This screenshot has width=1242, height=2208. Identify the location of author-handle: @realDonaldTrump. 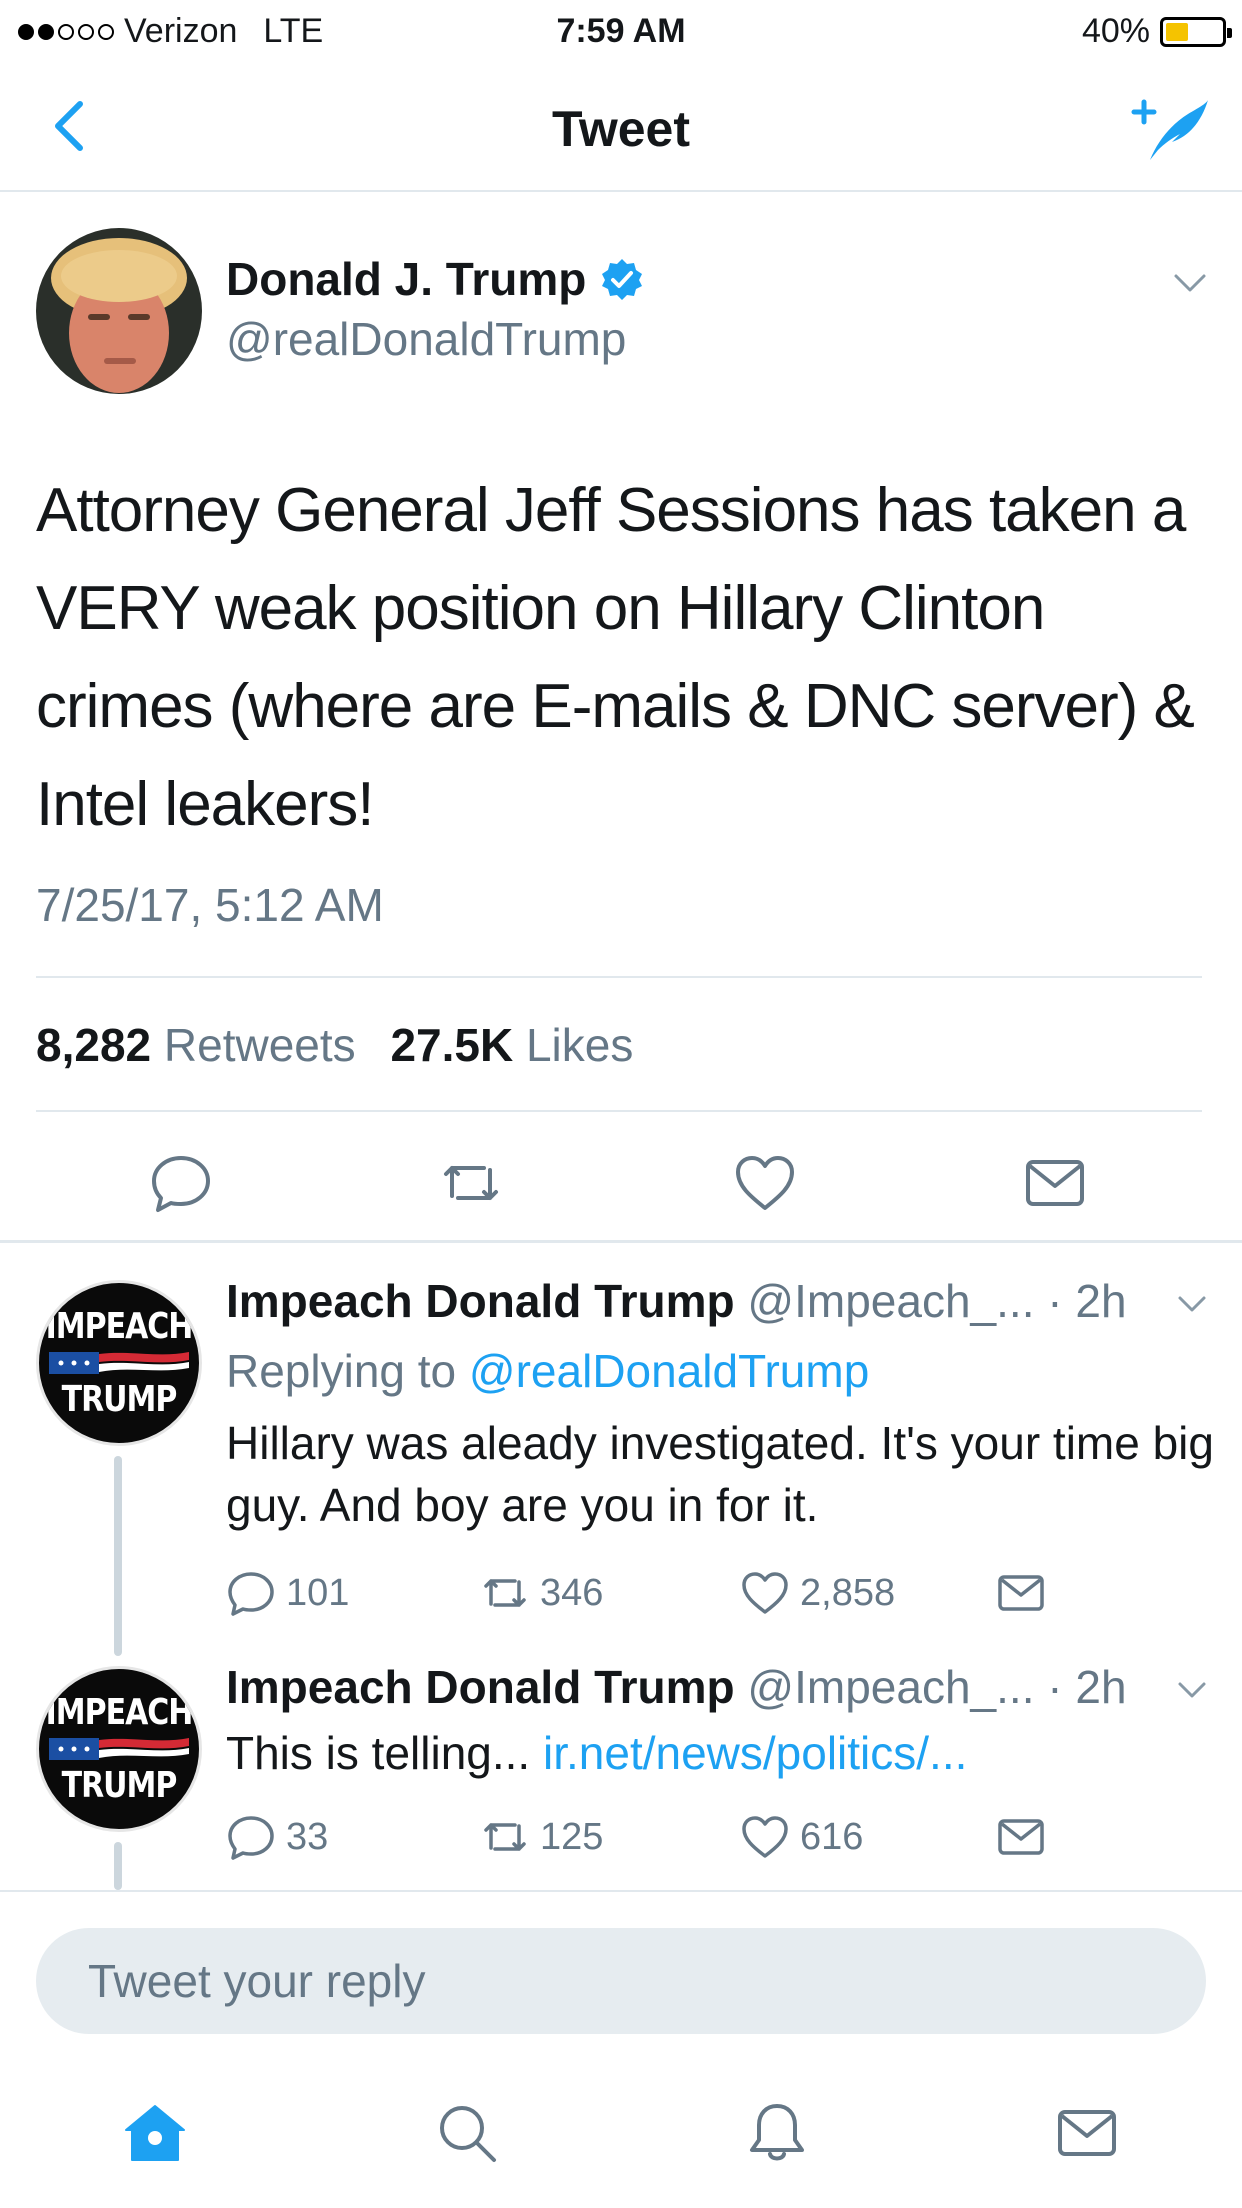
(426, 339).